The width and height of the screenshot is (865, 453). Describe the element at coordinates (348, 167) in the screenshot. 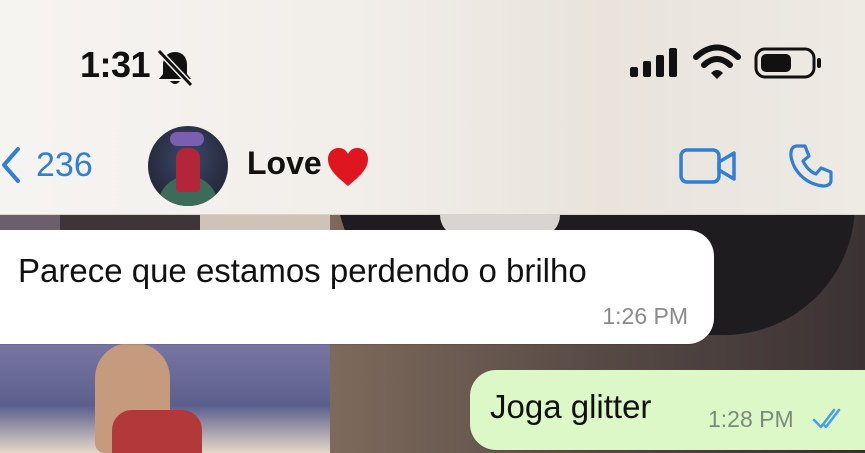

I see `heart-icon` at that location.